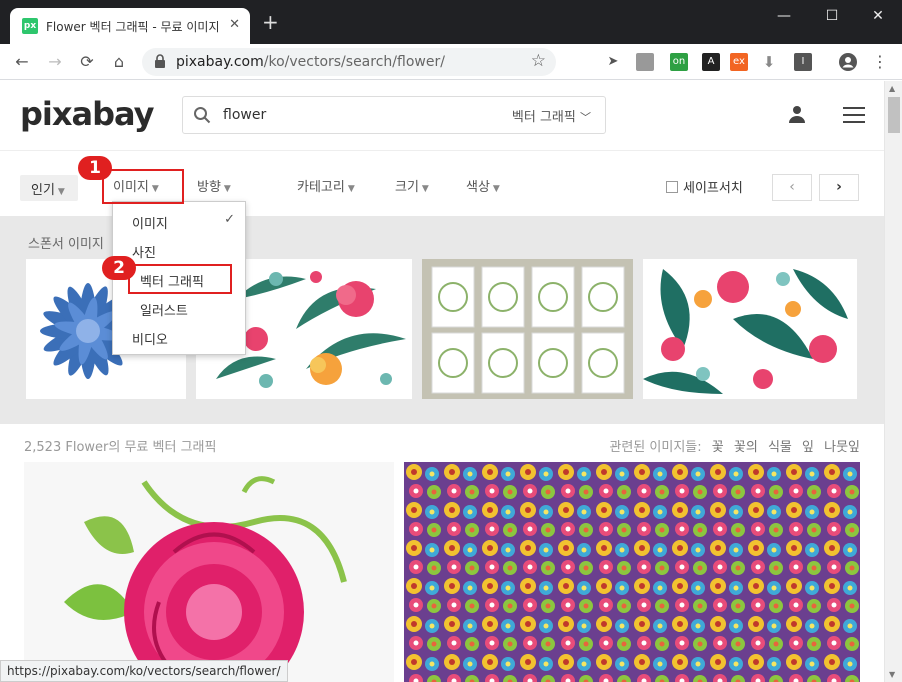 Image resolution: width=902 pixels, height=682 pixels. Describe the element at coordinates (164, 309) in the screenshot. I see `dropdown-item-illustrations: 일러스트` at that location.